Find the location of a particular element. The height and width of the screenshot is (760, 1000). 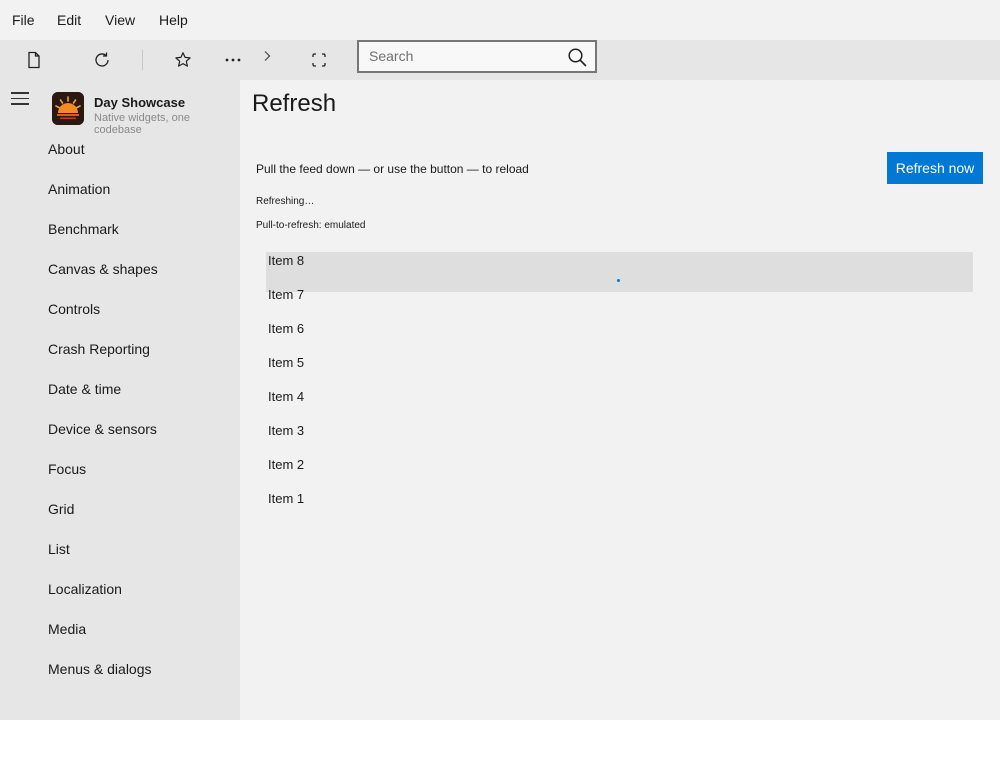

brand-title: Day Showcase is located at coordinates (140, 102).